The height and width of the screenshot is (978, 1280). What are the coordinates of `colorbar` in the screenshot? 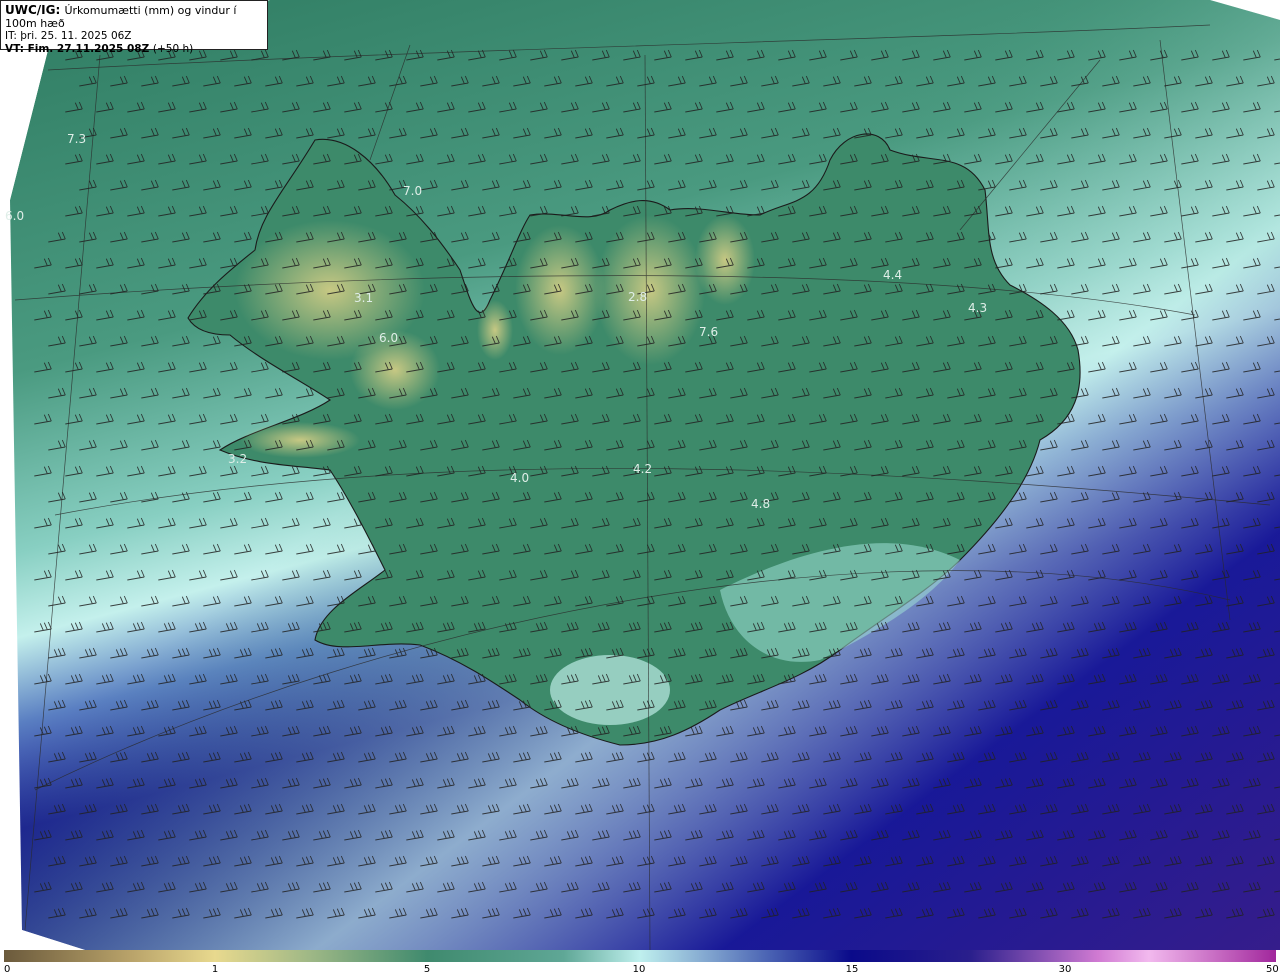 It's located at (640, 956).